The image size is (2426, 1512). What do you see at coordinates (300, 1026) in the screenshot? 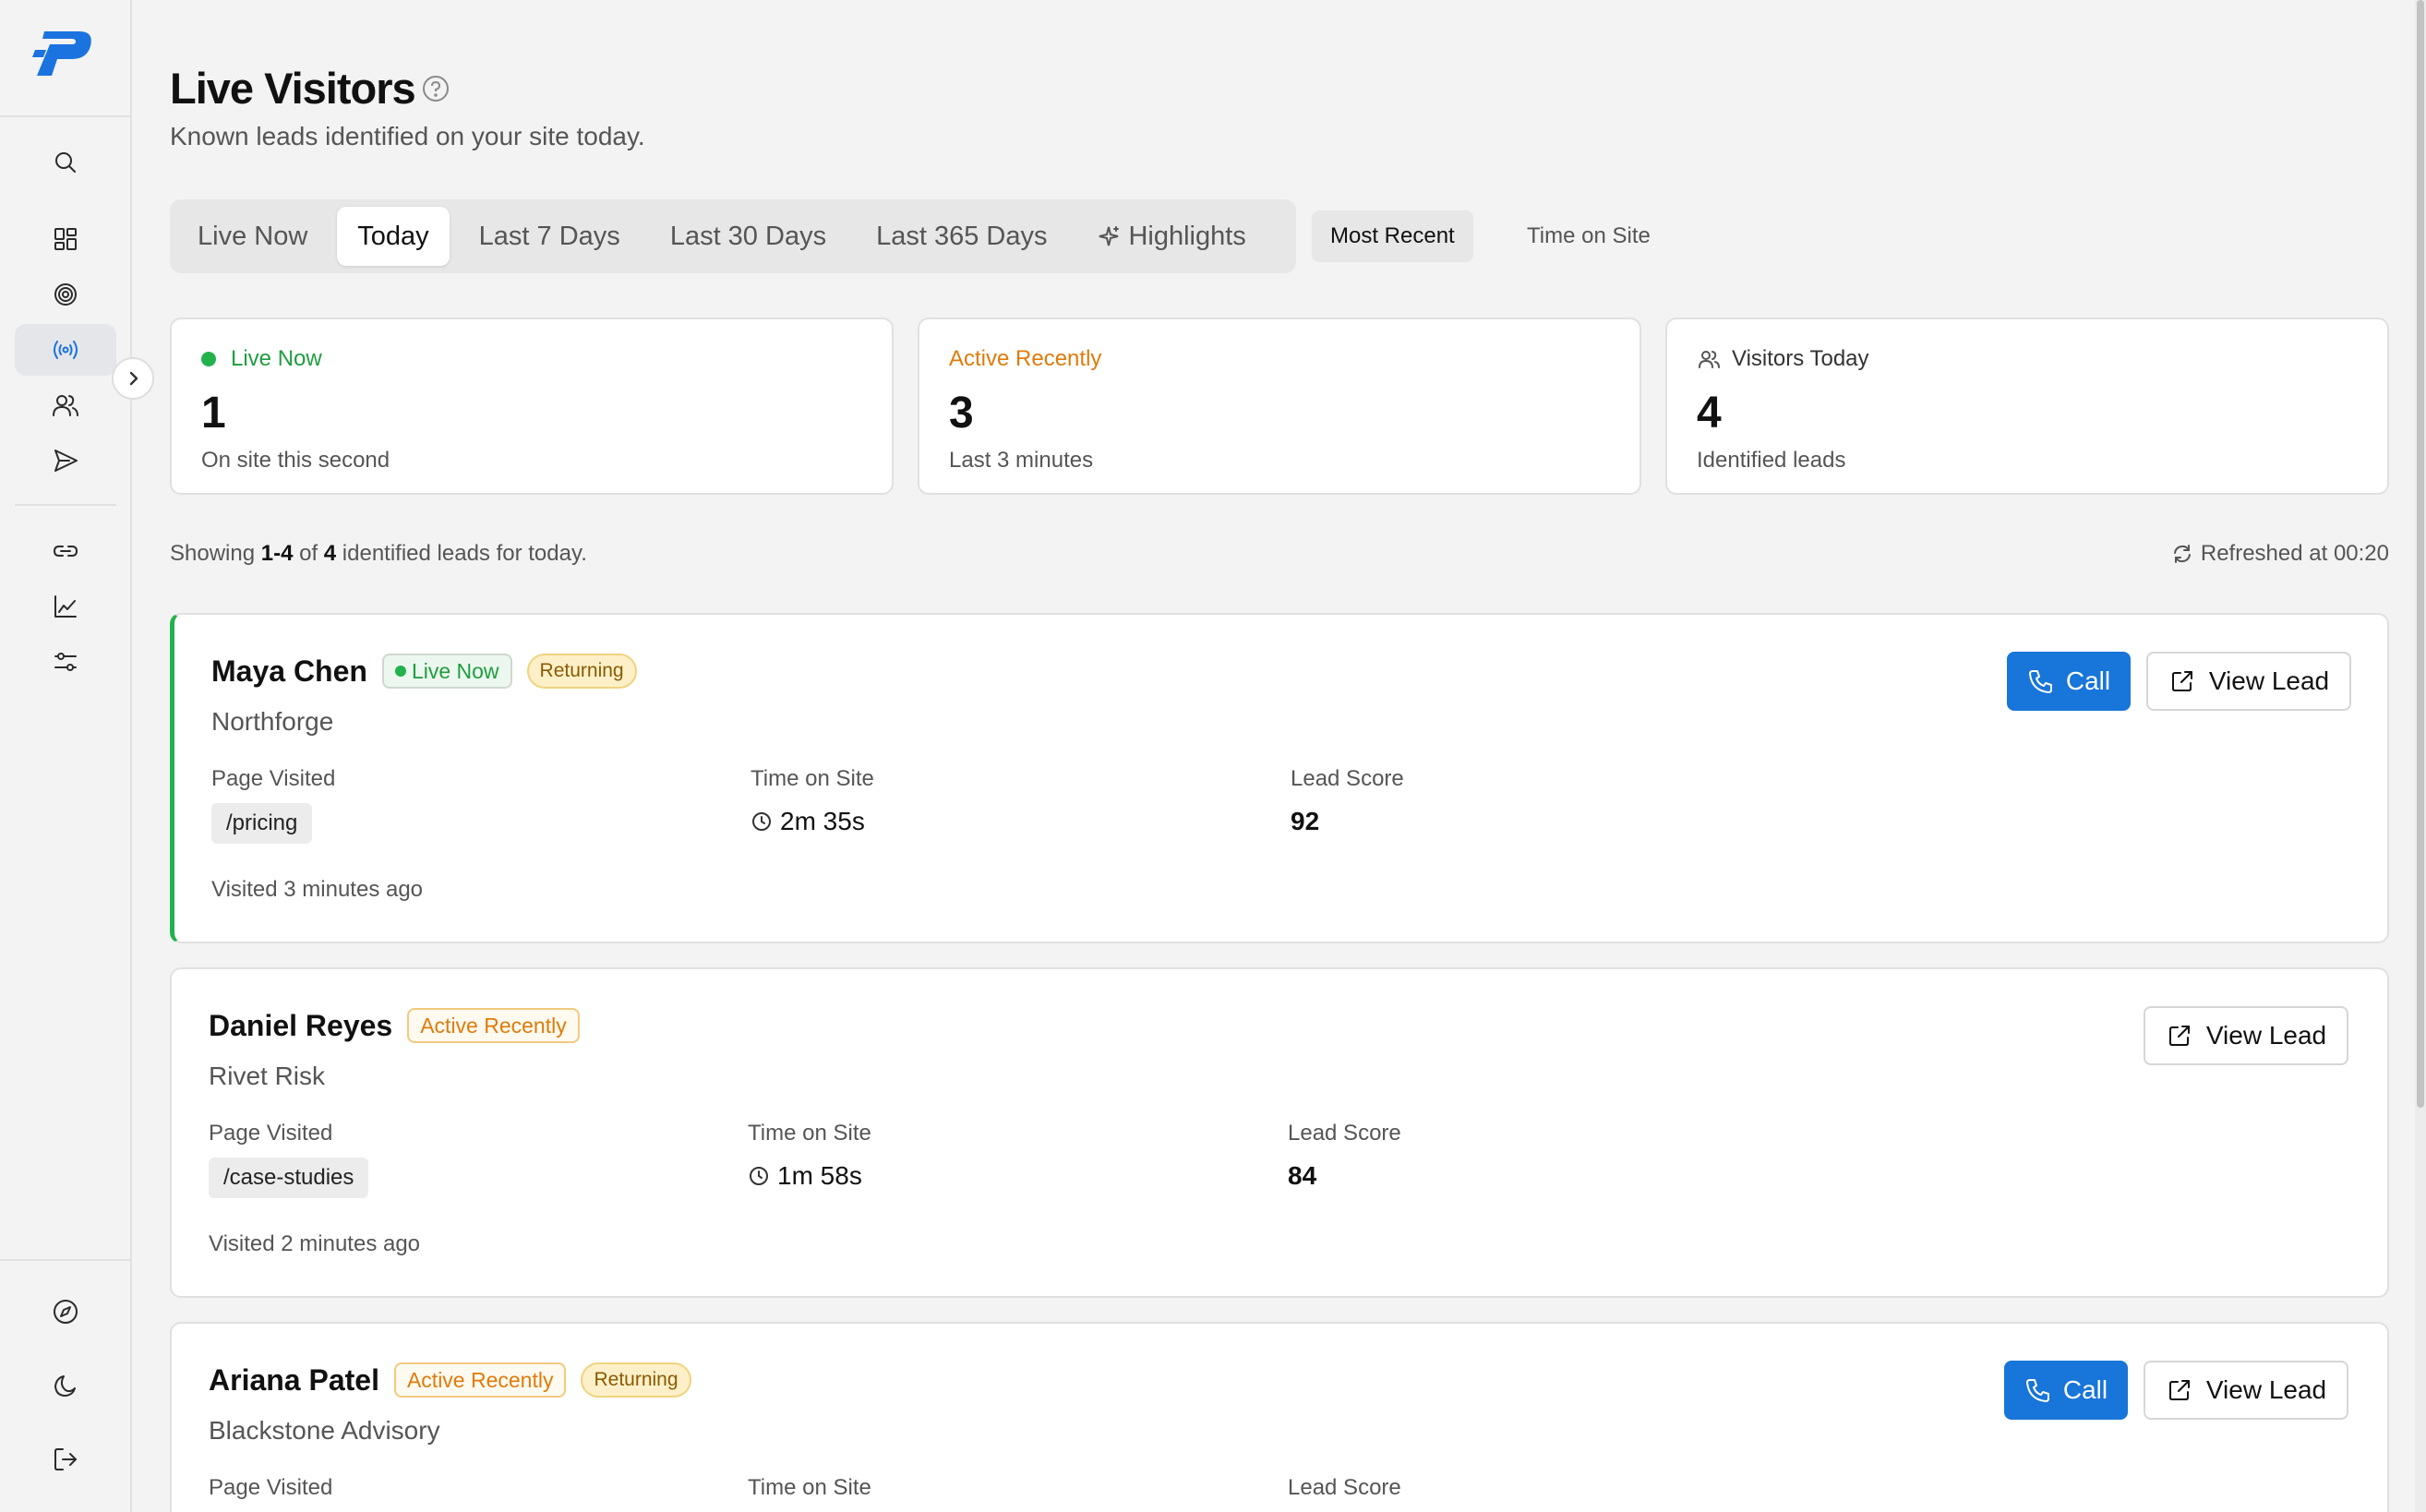
I see `lead-name: Daniel Reyes` at bounding box center [300, 1026].